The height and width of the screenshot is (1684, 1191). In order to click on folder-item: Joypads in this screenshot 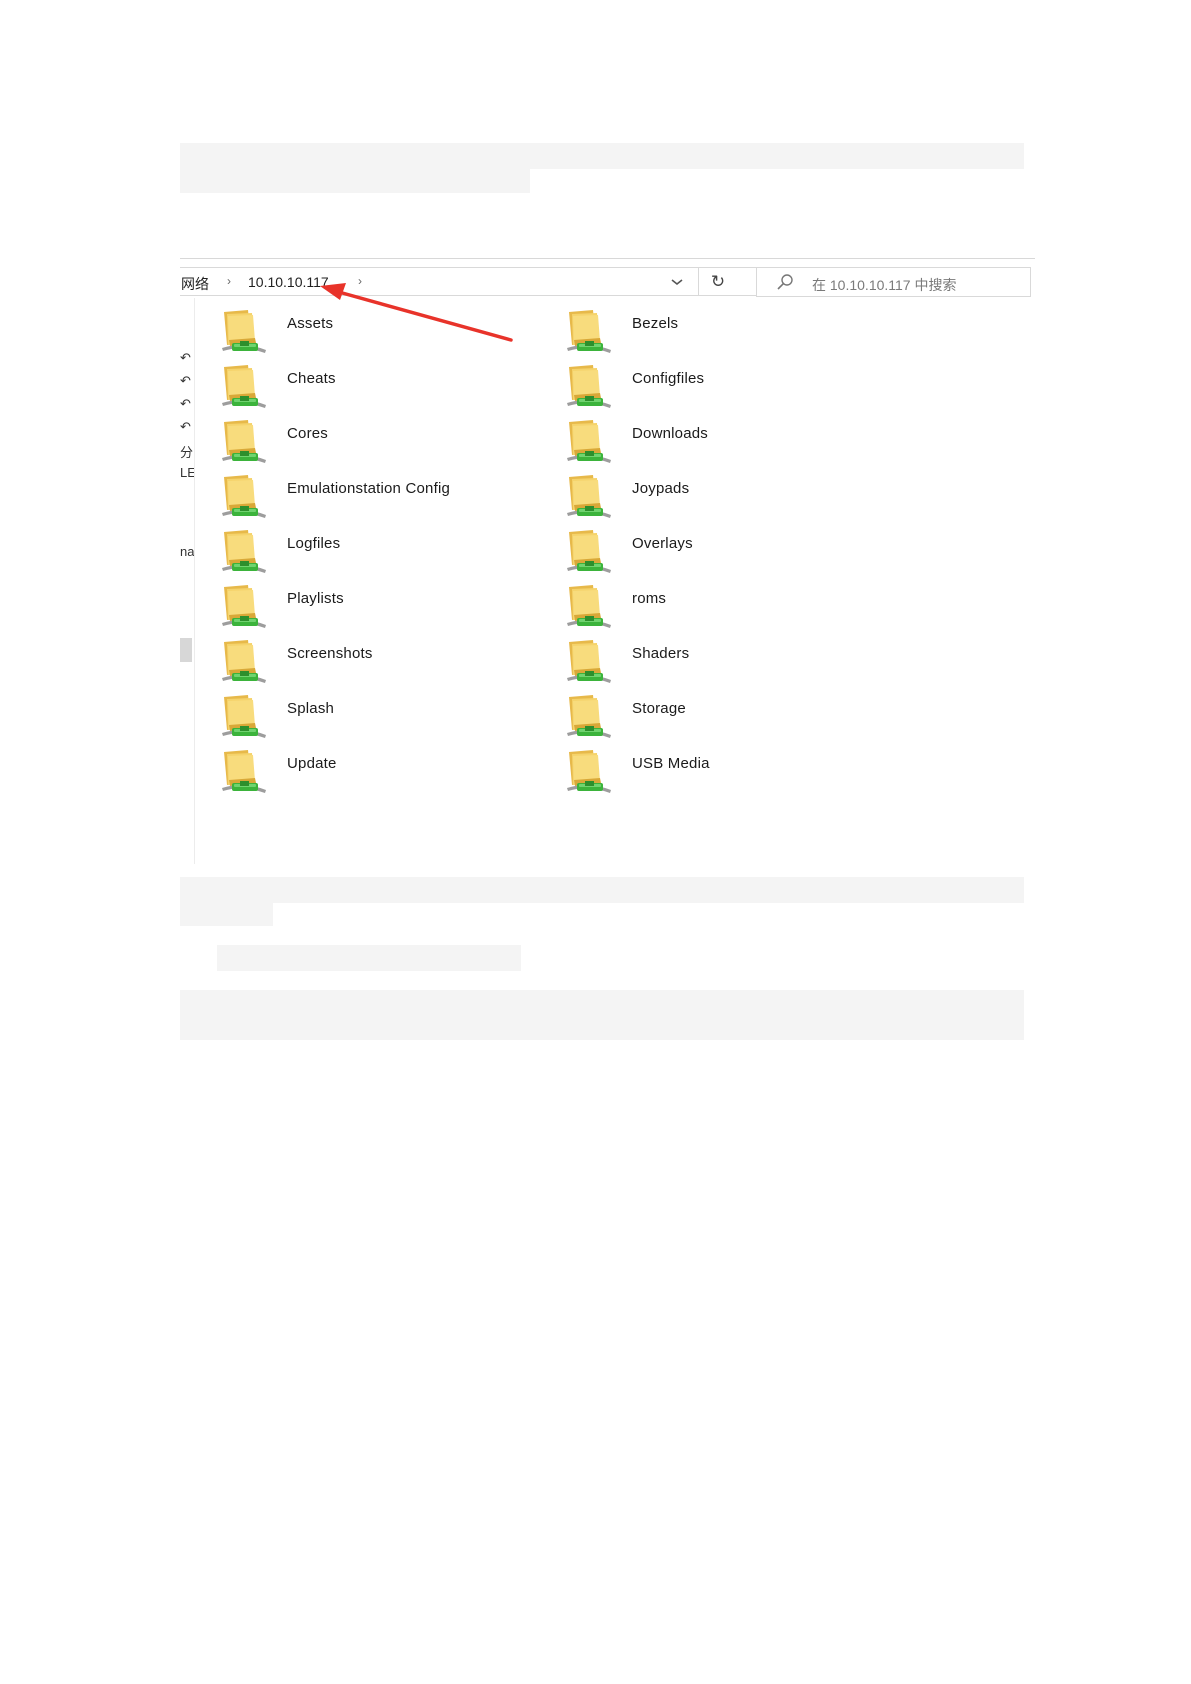, I will do `click(728, 498)`.